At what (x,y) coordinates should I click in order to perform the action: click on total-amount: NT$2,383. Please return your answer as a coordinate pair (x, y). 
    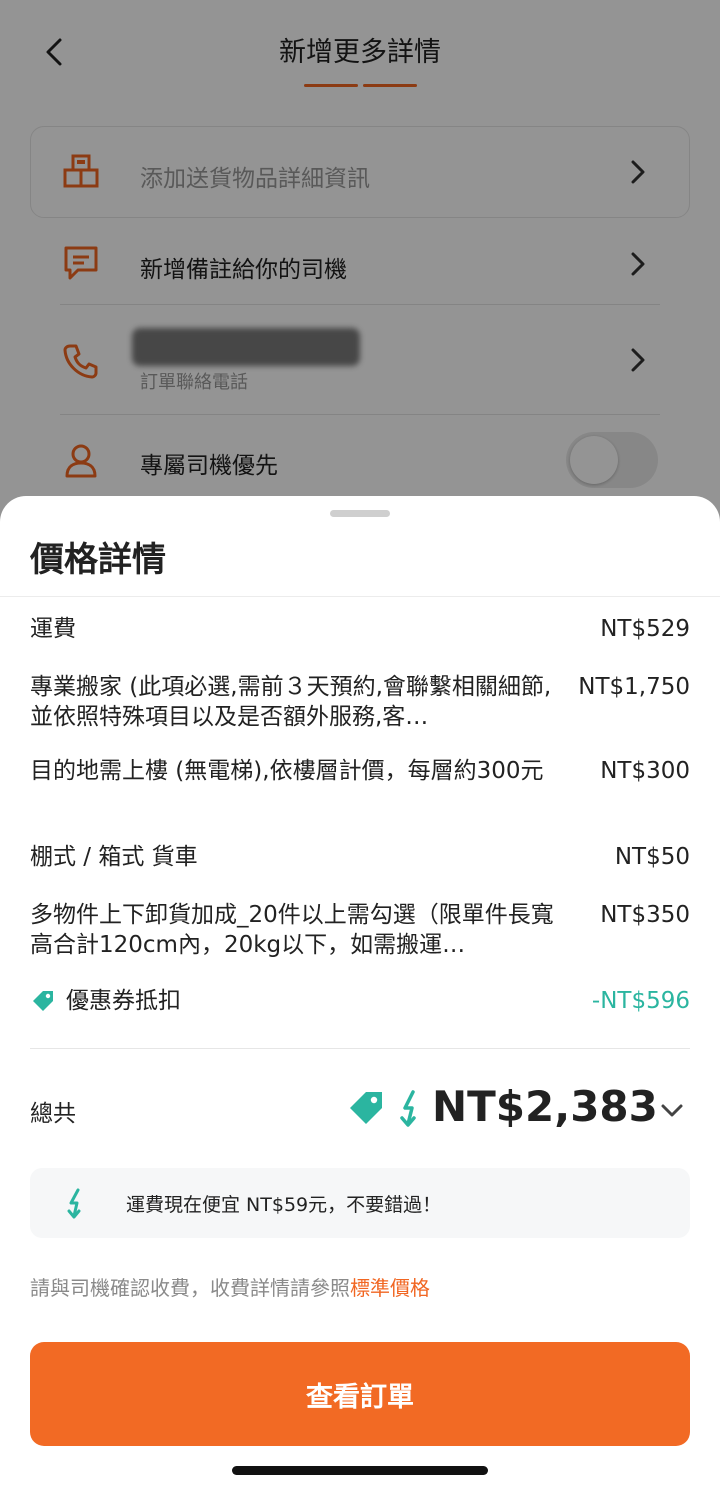
    Looking at the image, I should click on (545, 1106).